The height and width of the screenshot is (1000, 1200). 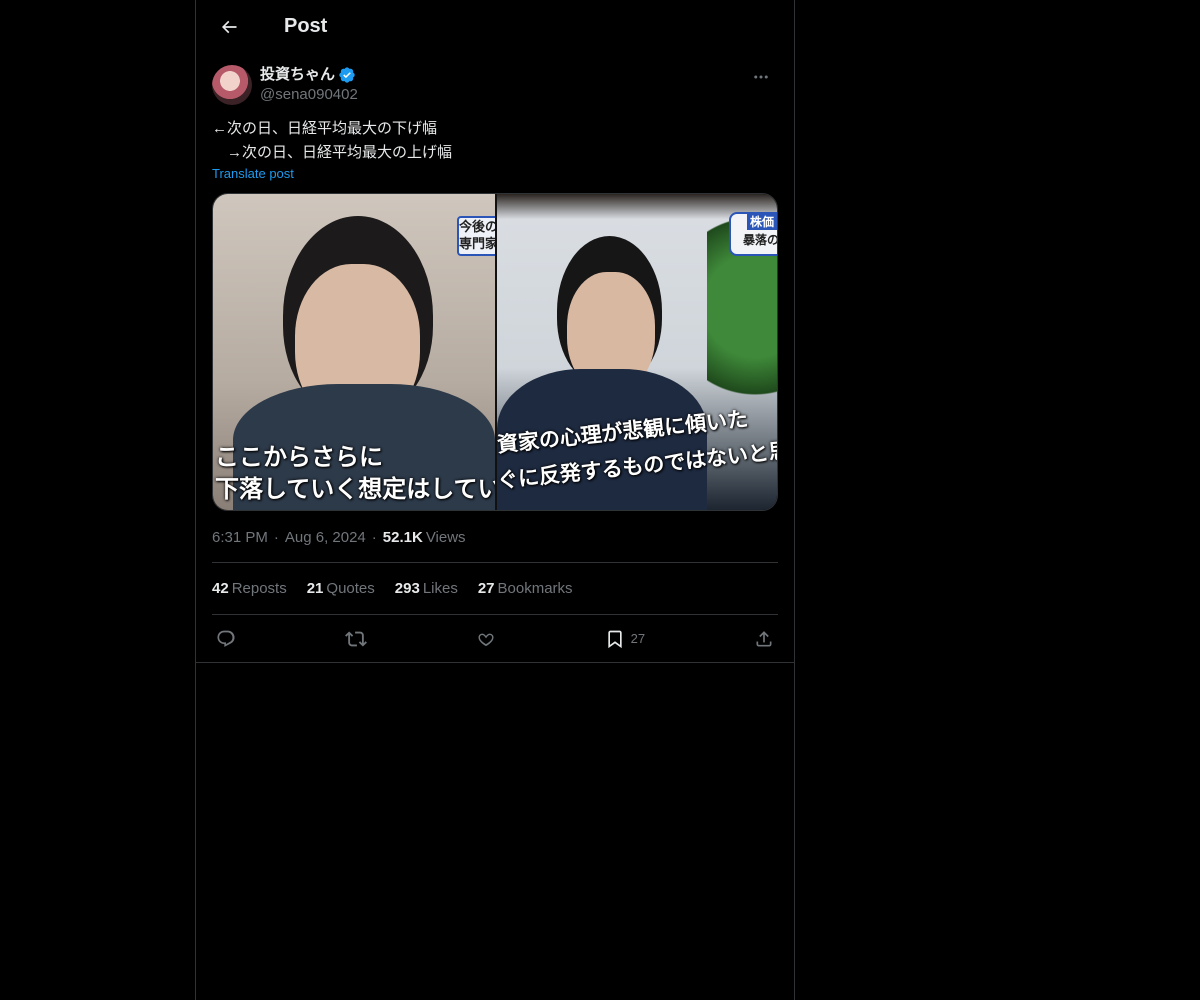 I want to click on repost-button, so click(x=355, y=639).